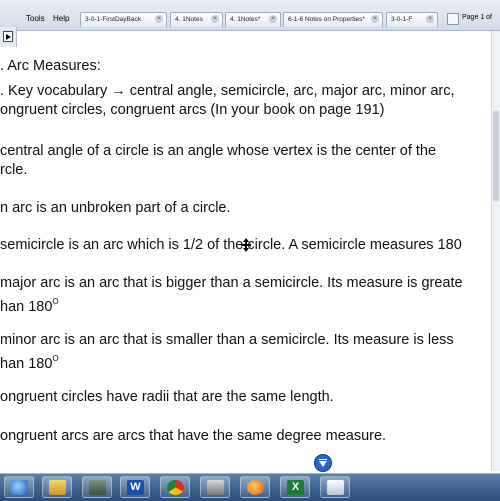 This screenshot has height=501, width=500. I want to click on menu-help: Help, so click(61, 18).